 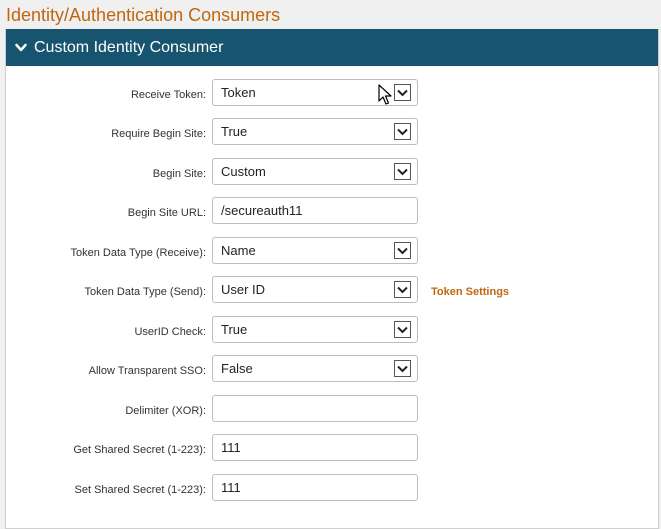 What do you see at coordinates (333, 94) in the screenshot?
I see `field-receive-token: Receive Token: Token` at bounding box center [333, 94].